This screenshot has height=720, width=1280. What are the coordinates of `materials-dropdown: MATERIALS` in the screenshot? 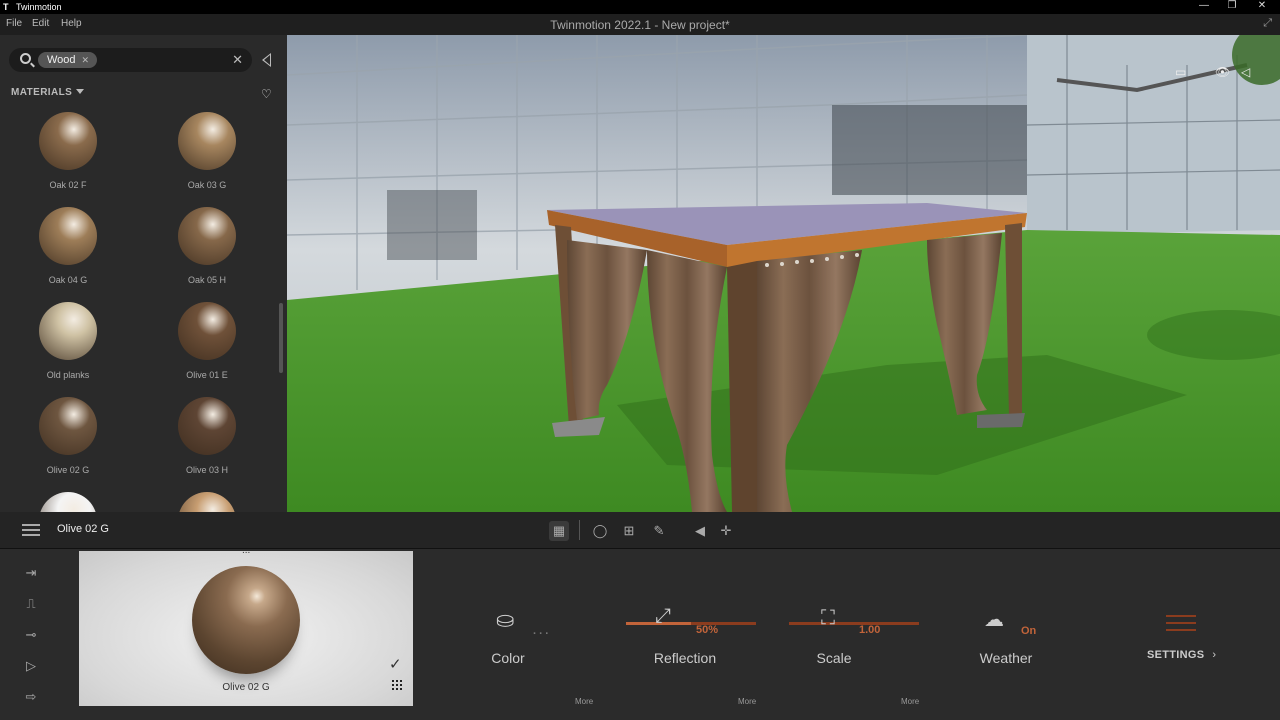 It's located at (48, 92).